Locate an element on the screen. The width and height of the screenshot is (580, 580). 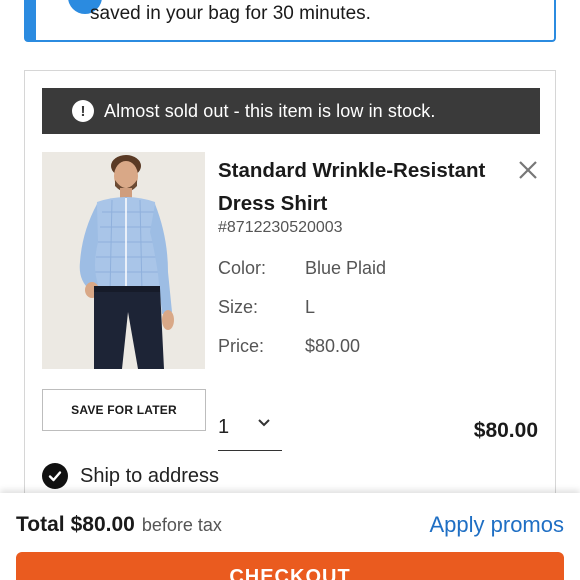
product-sku: #8712230520003 is located at coordinates (280, 227).